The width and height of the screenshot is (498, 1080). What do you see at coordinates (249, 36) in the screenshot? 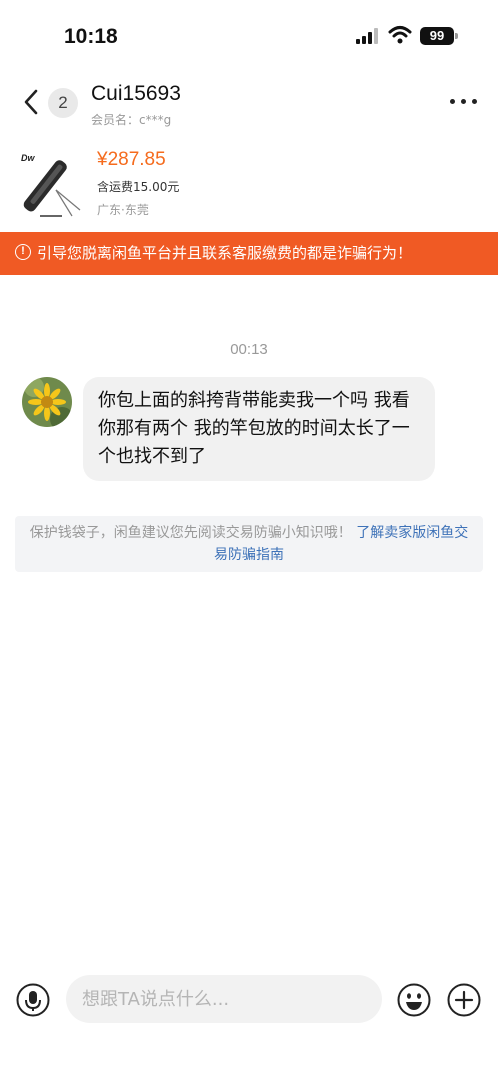
I see `status-bar: 10:18 99` at bounding box center [249, 36].